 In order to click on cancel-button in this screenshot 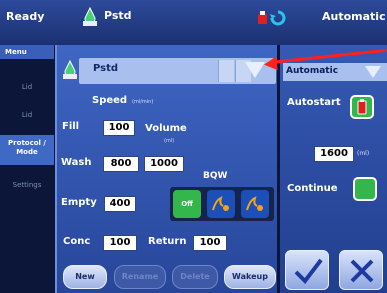, I will do `click(361, 270)`.